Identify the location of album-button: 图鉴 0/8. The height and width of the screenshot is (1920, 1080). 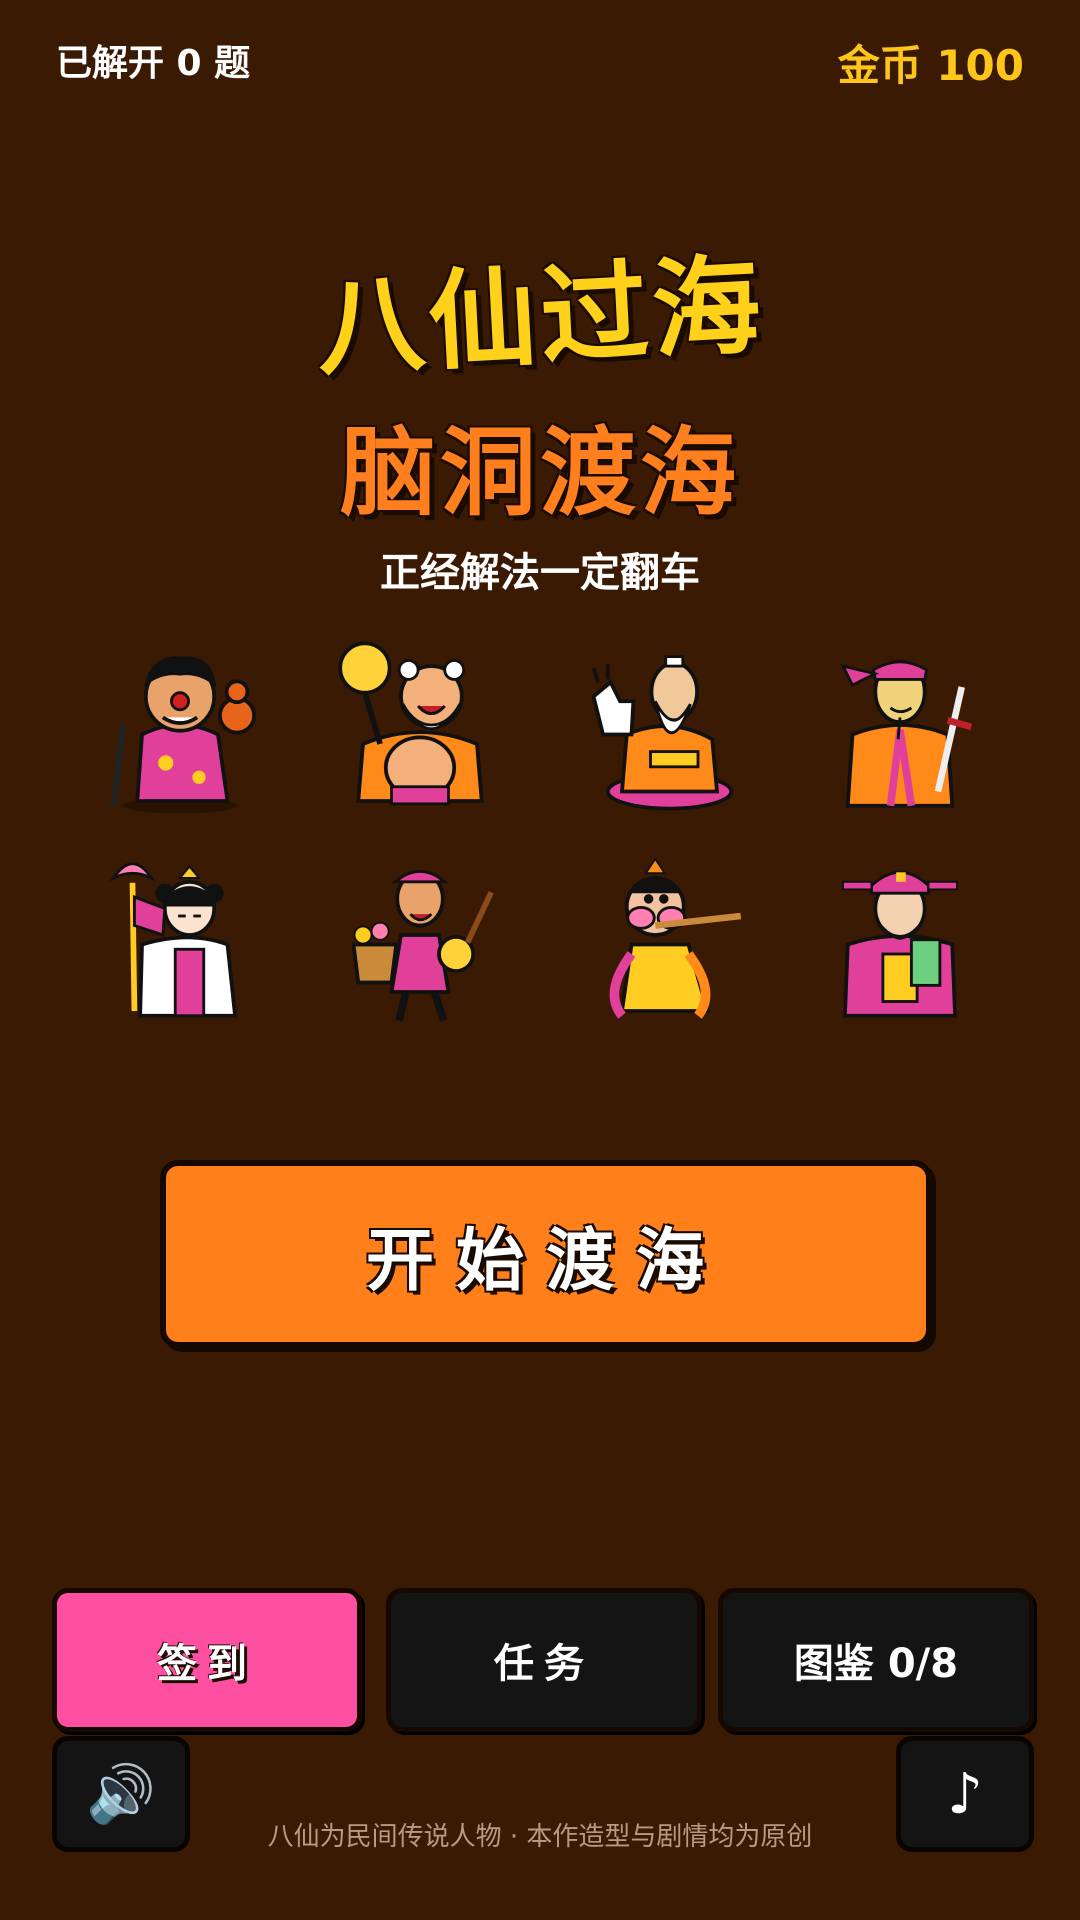
(876, 1660).